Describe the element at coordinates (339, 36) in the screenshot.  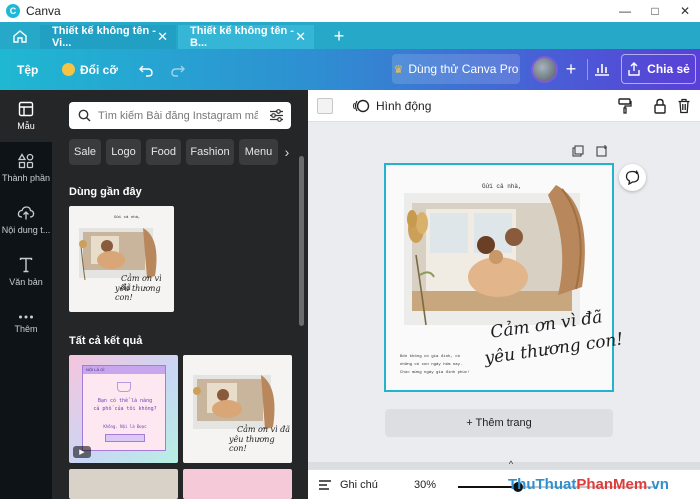
I see `new-tab-plus-icon: +` at that location.